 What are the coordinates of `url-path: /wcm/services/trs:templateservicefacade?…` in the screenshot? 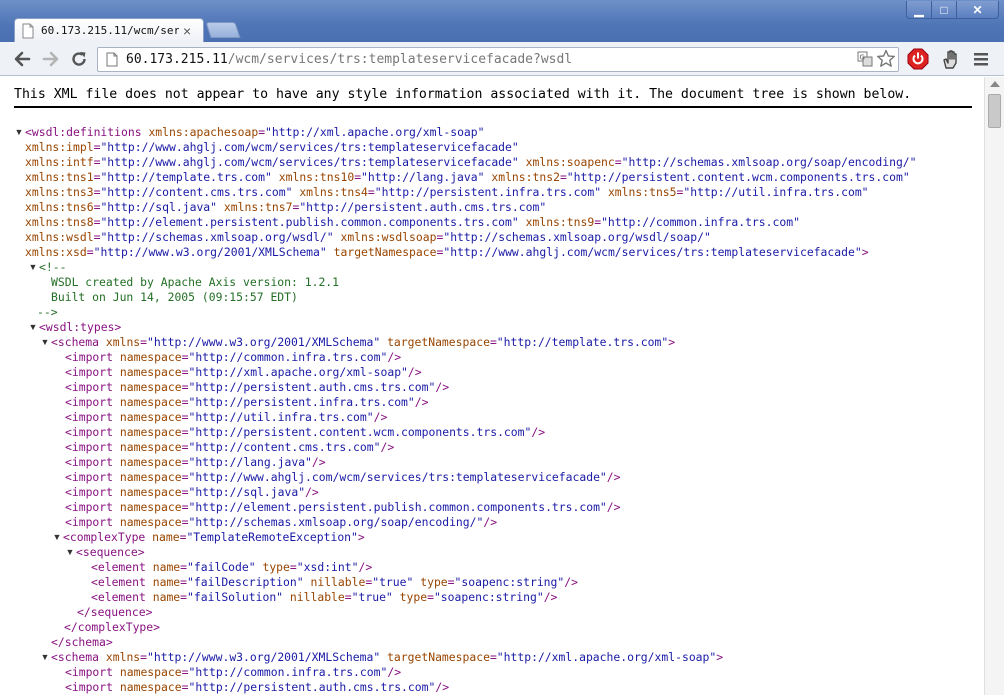 It's located at (400, 59).